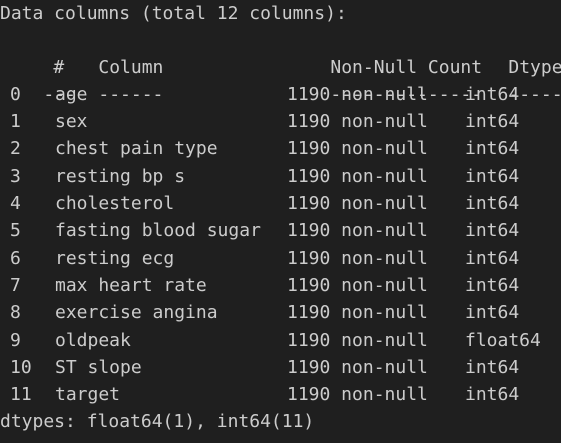  I want to click on table-header: # Column Non-Null Count Dtype, so click(280, 52).